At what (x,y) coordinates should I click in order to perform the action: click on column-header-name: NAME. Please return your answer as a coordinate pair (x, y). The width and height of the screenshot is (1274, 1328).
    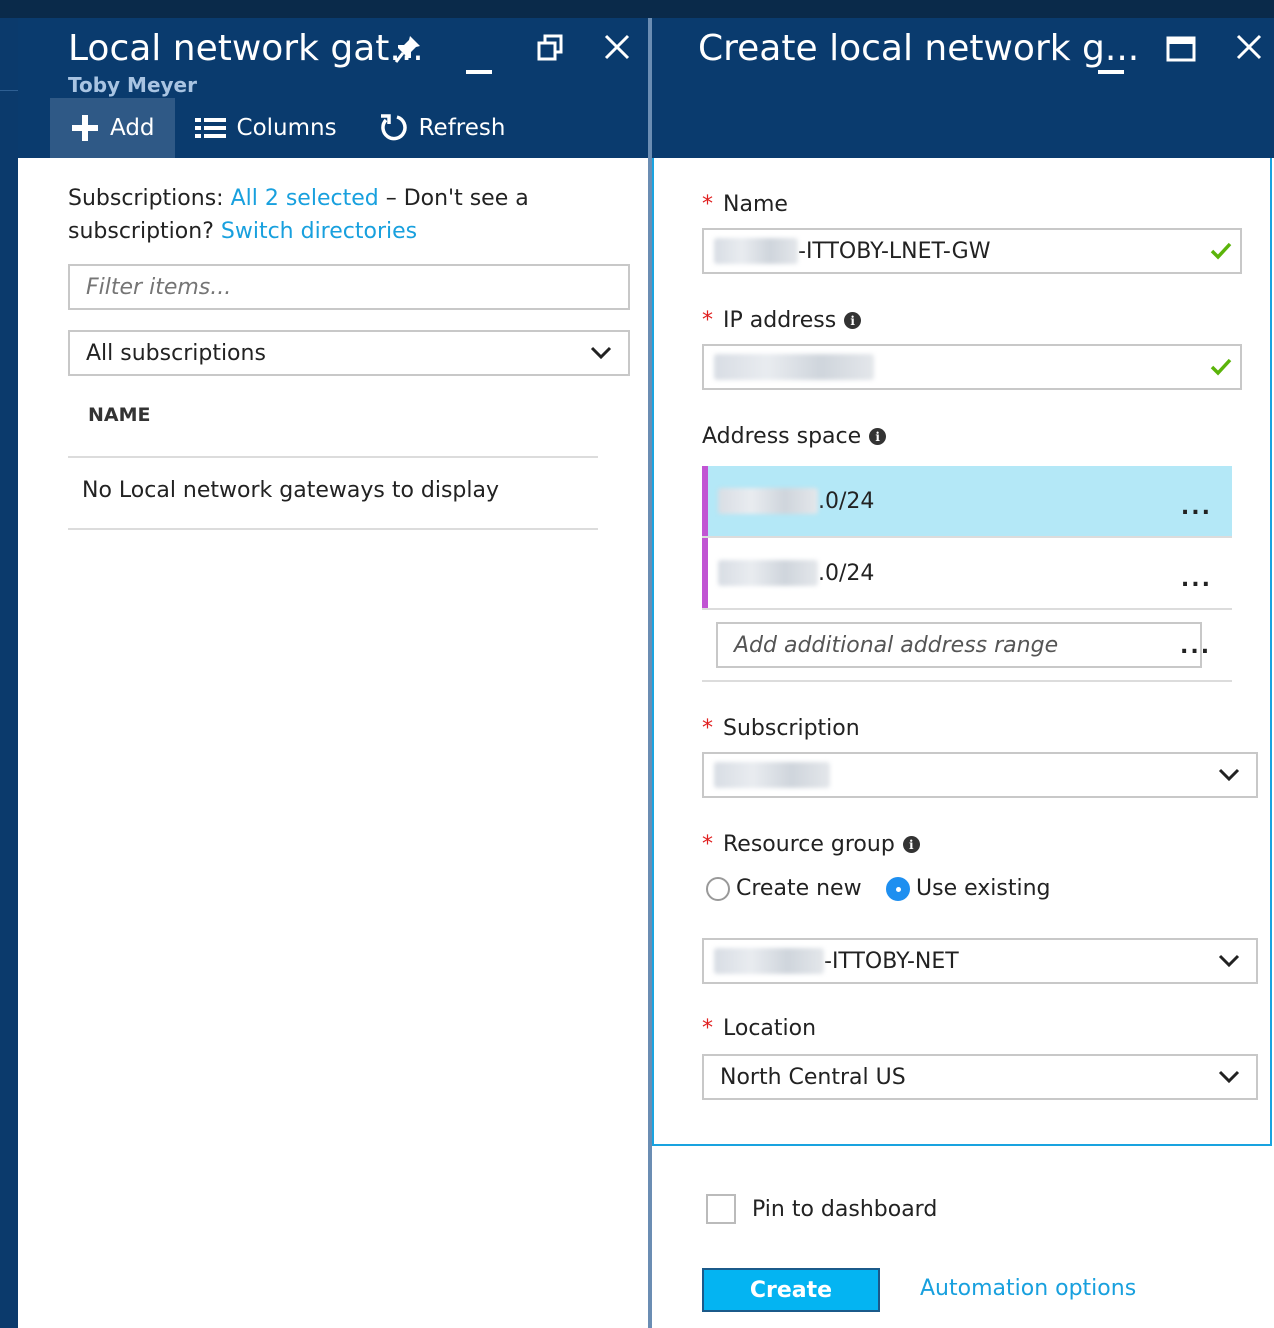
    Looking at the image, I should click on (119, 415).